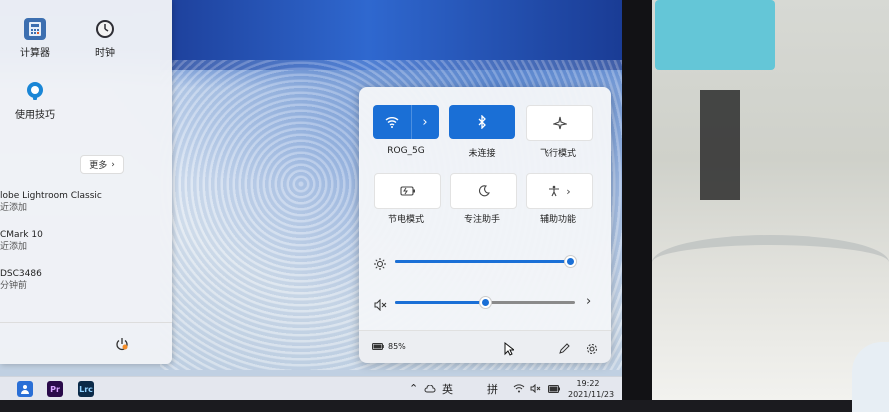 This screenshot has width=889, height=412. I want to click on volume-slider, so click(485, 302).